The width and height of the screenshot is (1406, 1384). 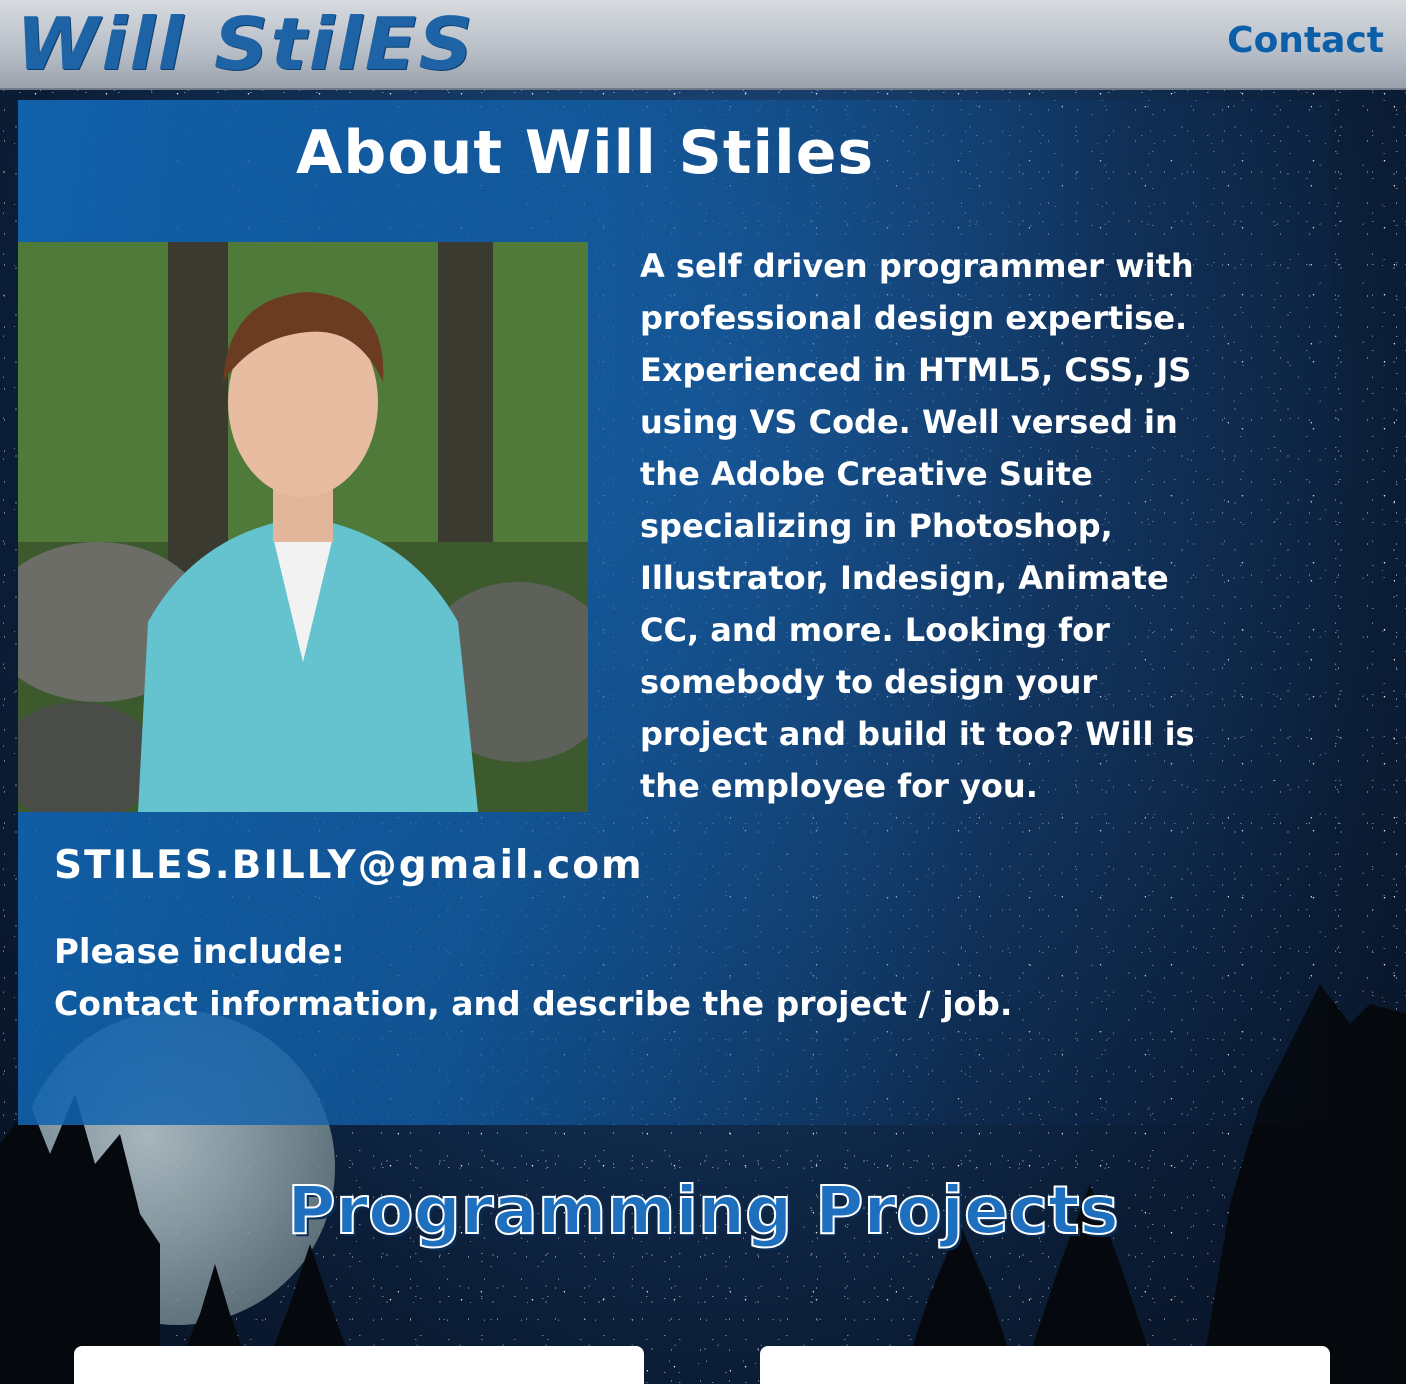 I want to click on include-label: Please include:, so click(x=199, y=952).